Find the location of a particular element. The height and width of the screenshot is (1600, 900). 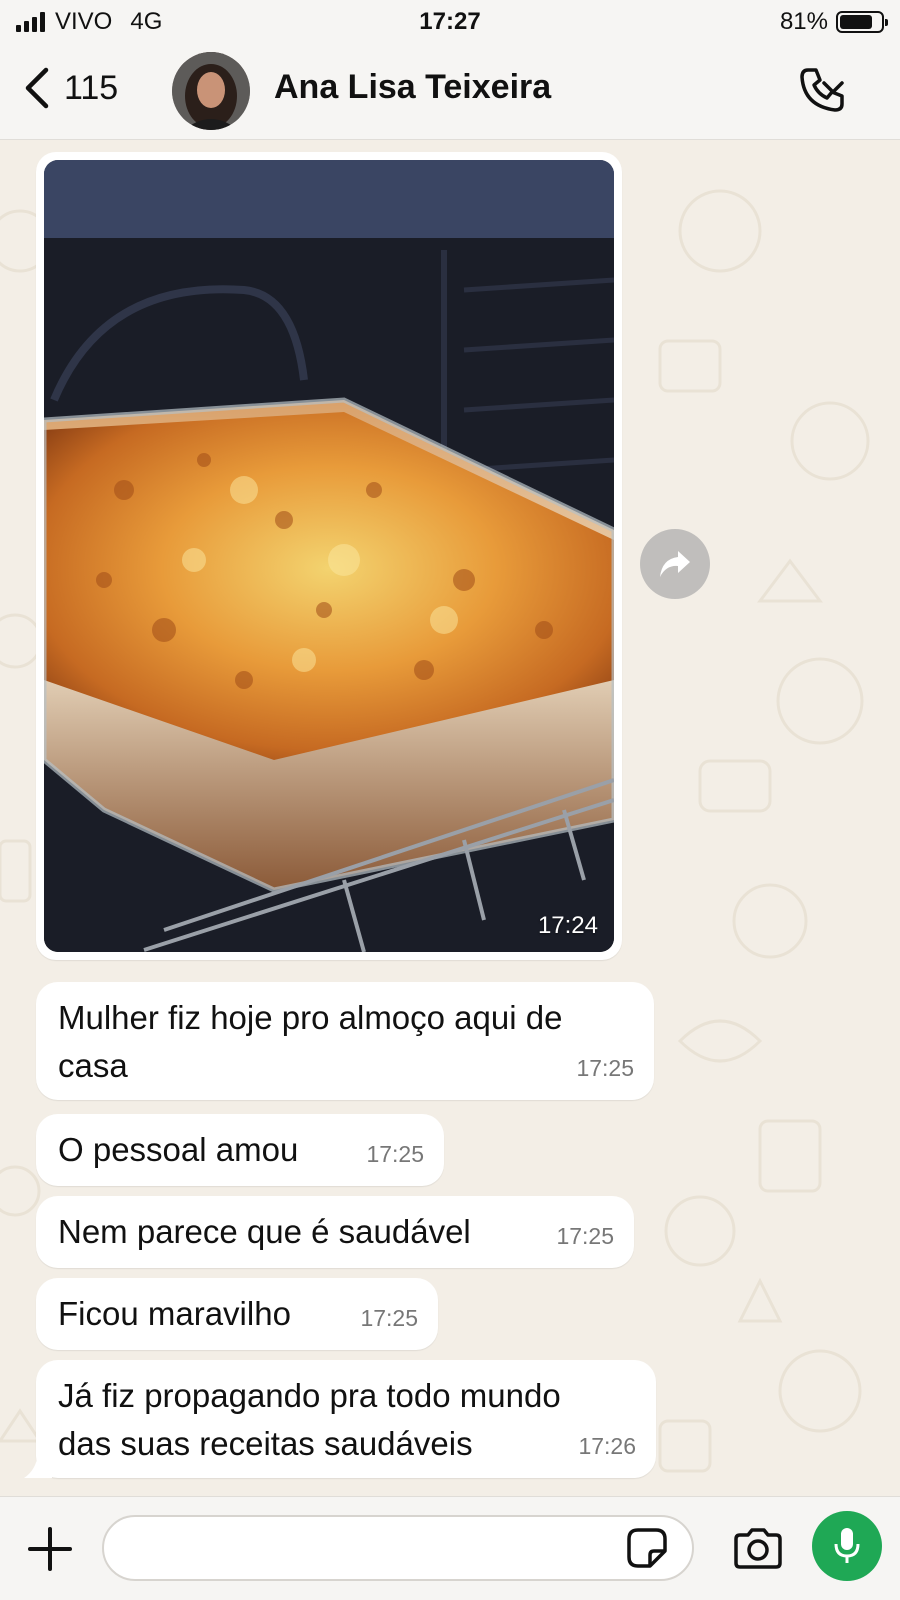

chat-header: 115 Ana Lisa Teixeira is located at coordinates (450, 93).